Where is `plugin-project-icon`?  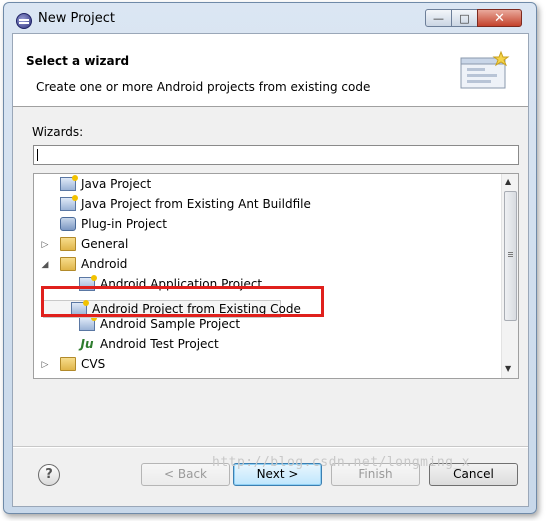 plugin-project-icon is located at coordinates (68, 224).